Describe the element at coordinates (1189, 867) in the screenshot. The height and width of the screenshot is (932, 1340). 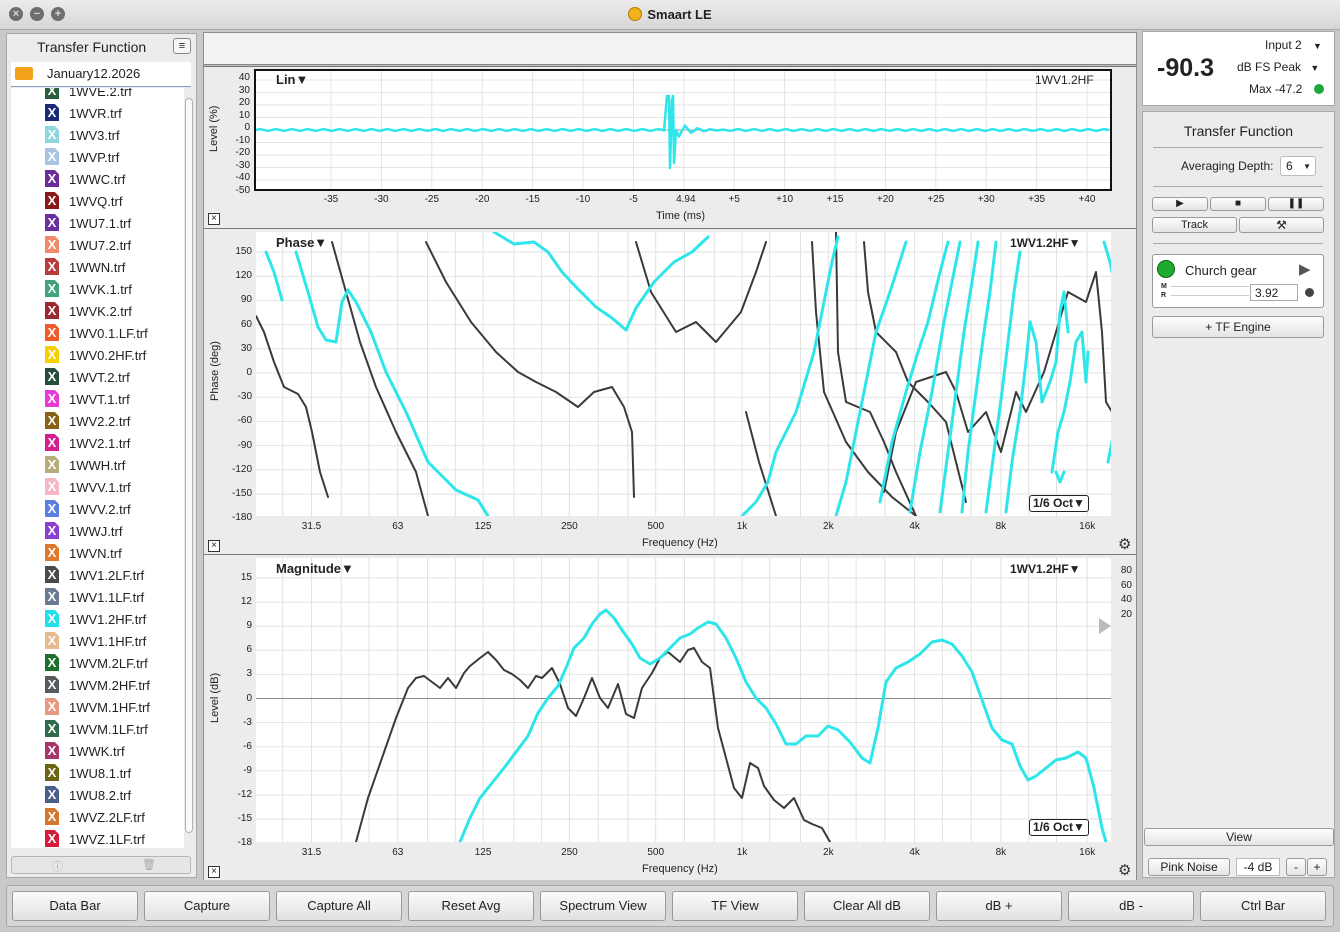
I see `pink-noise-button: Pink Noise` at that location.